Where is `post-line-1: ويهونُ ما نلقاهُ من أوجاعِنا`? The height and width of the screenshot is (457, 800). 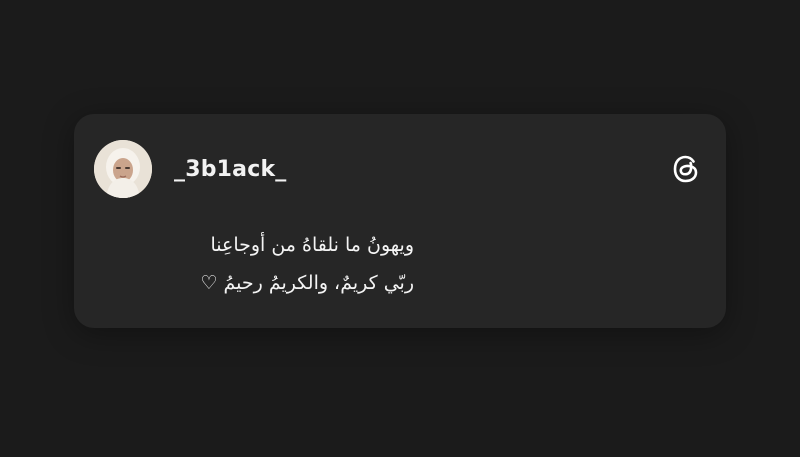
post-line-1: ويهونُ ما نلقاهُ من أوجاعِنا is located at coordinates (312, 245).